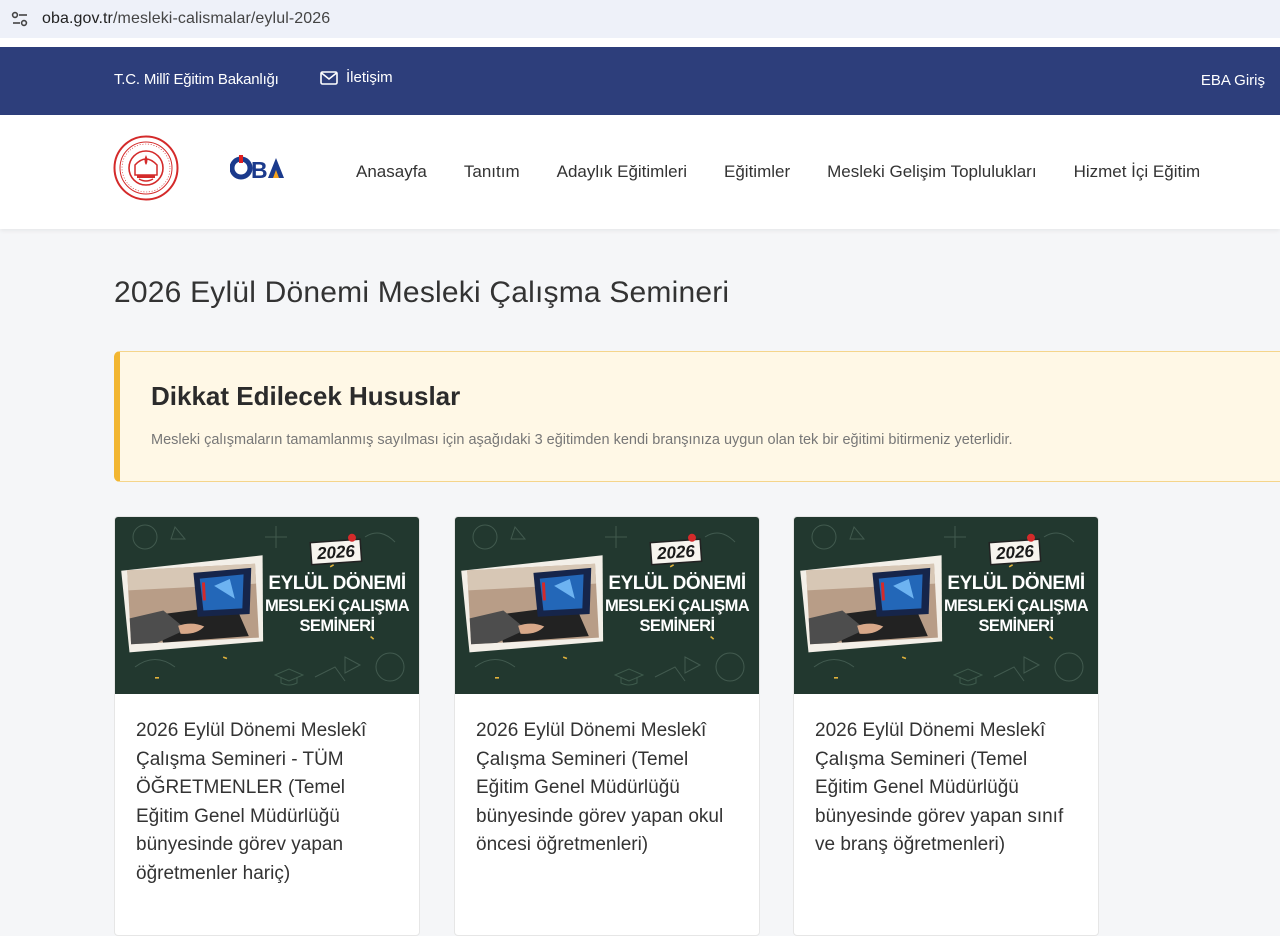 This screenshot has height=936, width=1280. Describe the element at coordinates (186, 19) in the screenshot. I see `url-field: oba.gov.tr/mesleki-calismalar/eylul-2026` at that location.